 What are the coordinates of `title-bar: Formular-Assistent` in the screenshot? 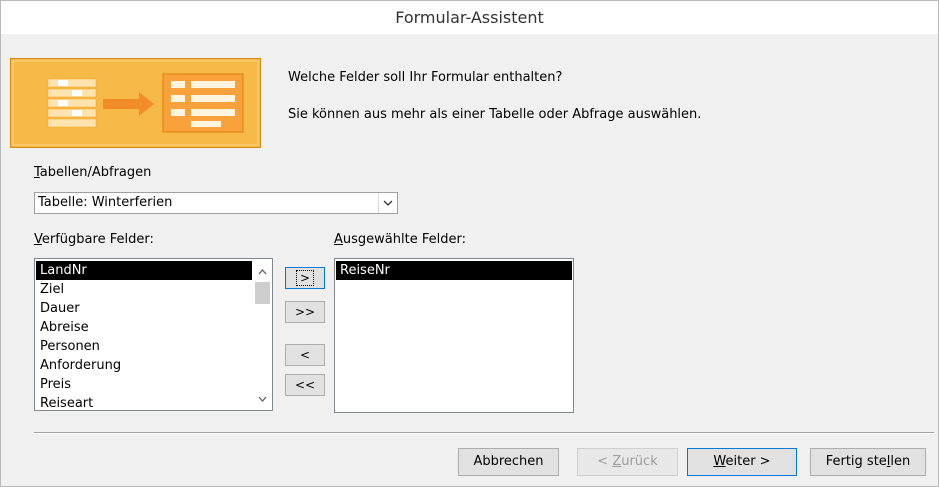 It's located at (469, 17).